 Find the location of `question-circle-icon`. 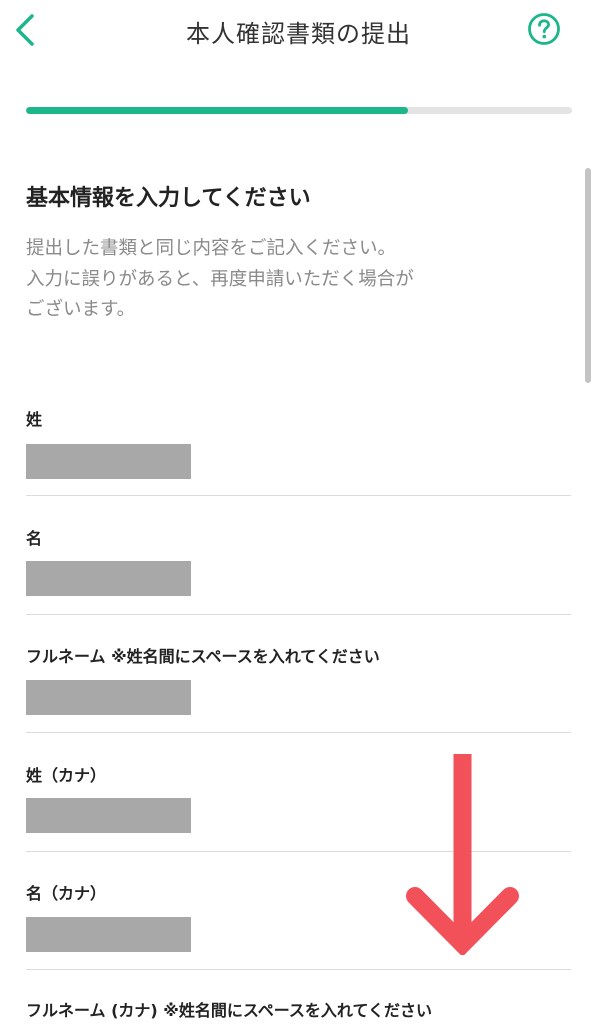

question-circle-icon is located at coordinates (544, 29).